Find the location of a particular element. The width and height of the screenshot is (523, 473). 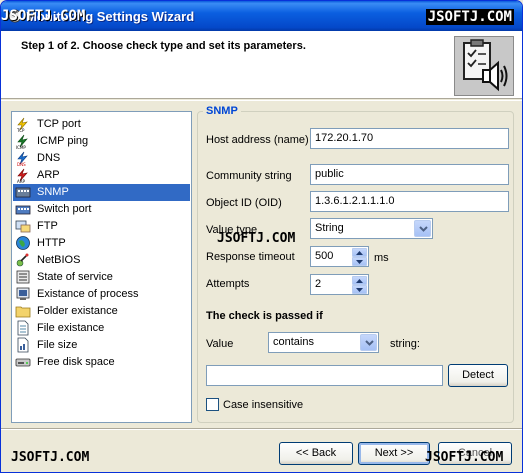

list-item-label: State of service is located at coordinates (75, 277).